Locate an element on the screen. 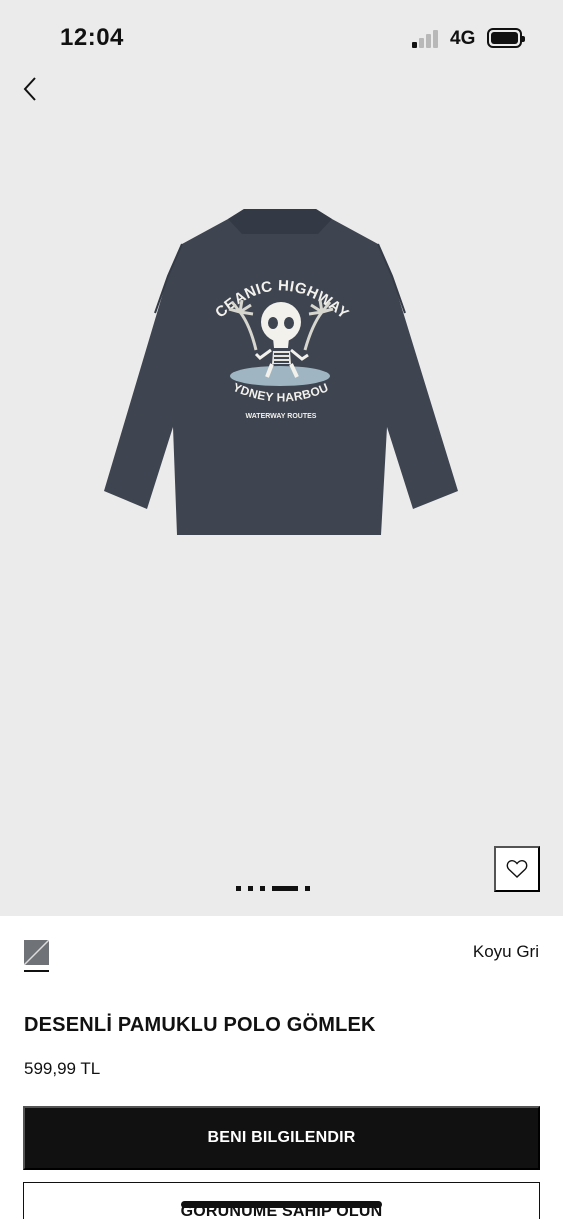  product-price: 599,99 TL is located at coordinates (62, 1068).